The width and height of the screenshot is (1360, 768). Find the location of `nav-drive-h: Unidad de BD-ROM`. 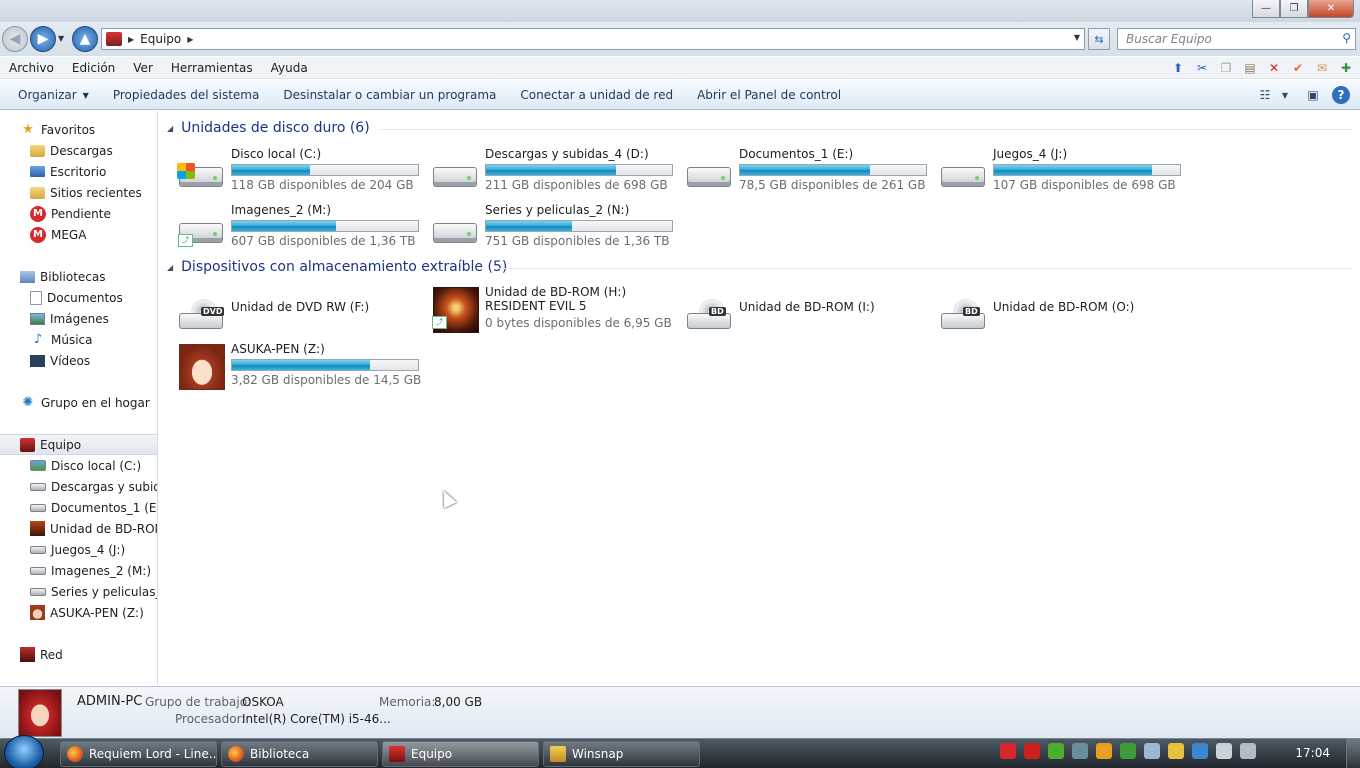

nav-drive-h: Unidad de BD-ROM is located at coordinates (78, 528).